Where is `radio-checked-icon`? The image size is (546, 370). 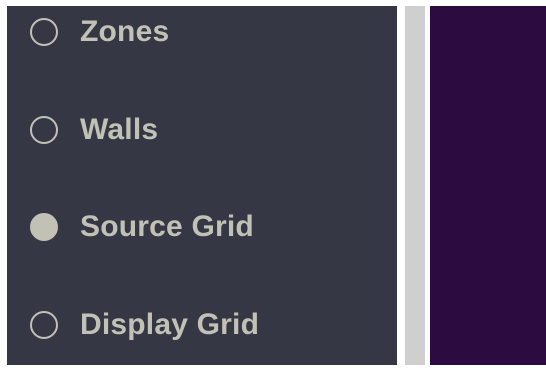
radio-checked-icon is located at coordinates (44, 227).